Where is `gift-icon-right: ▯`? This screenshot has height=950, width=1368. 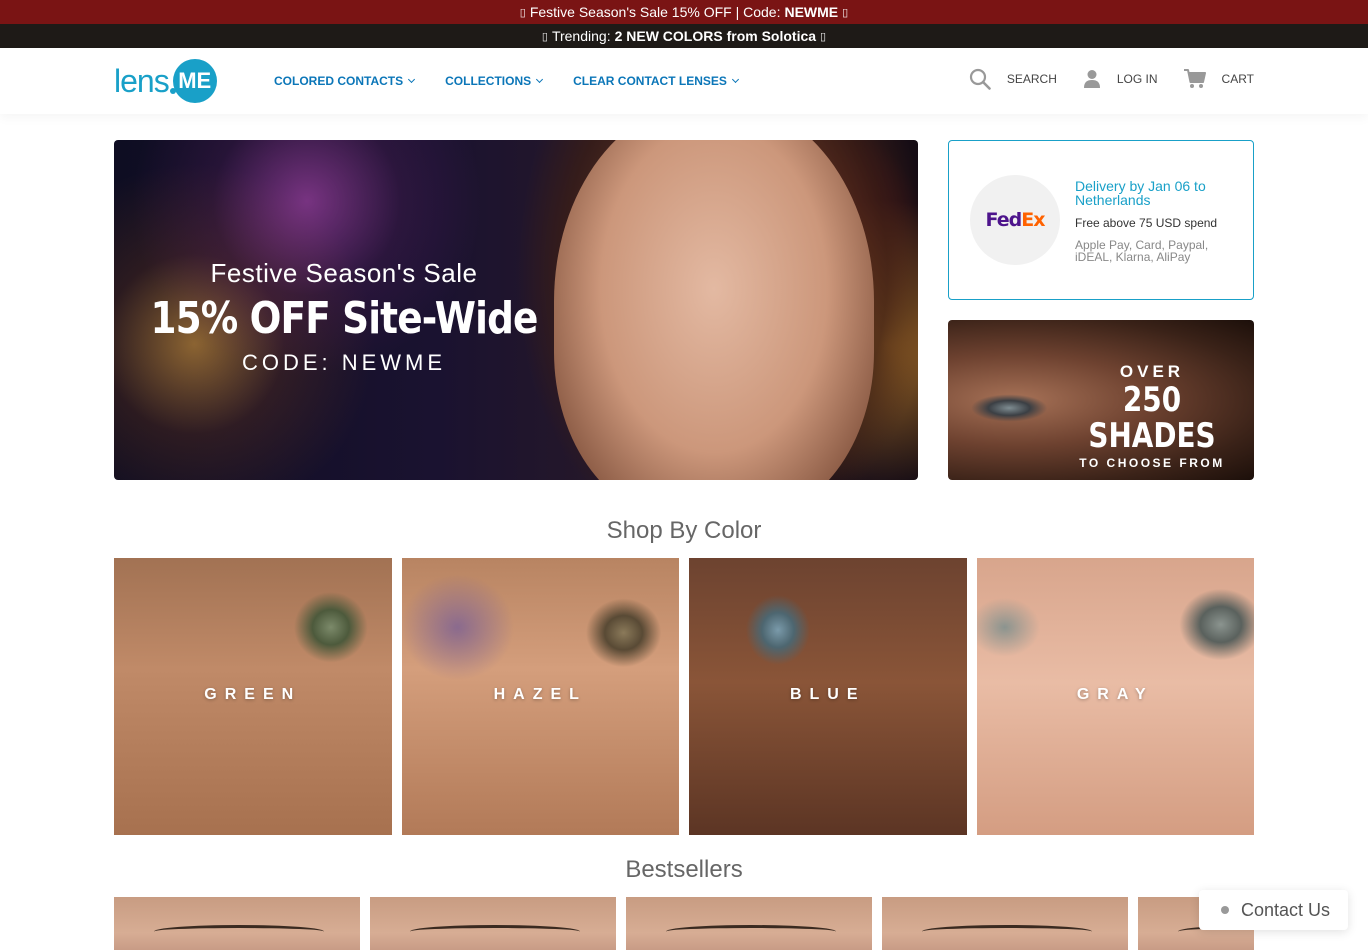
gift-icon-right: ▯ is located at coordinates (845, 12).